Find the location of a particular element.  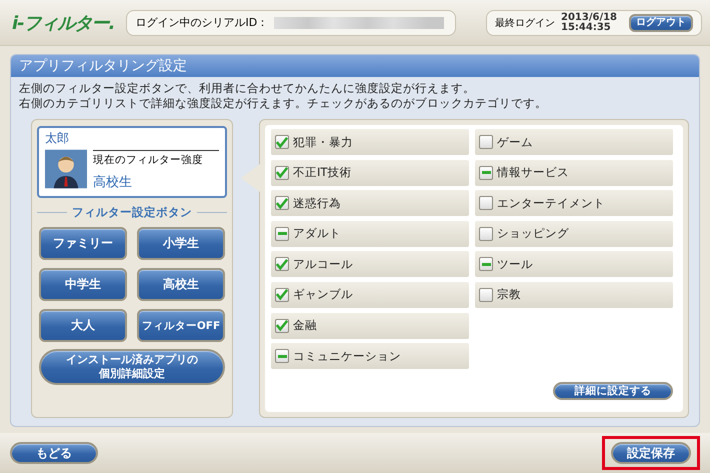

category-label: ゲーム is located at coordinates (515, 142).